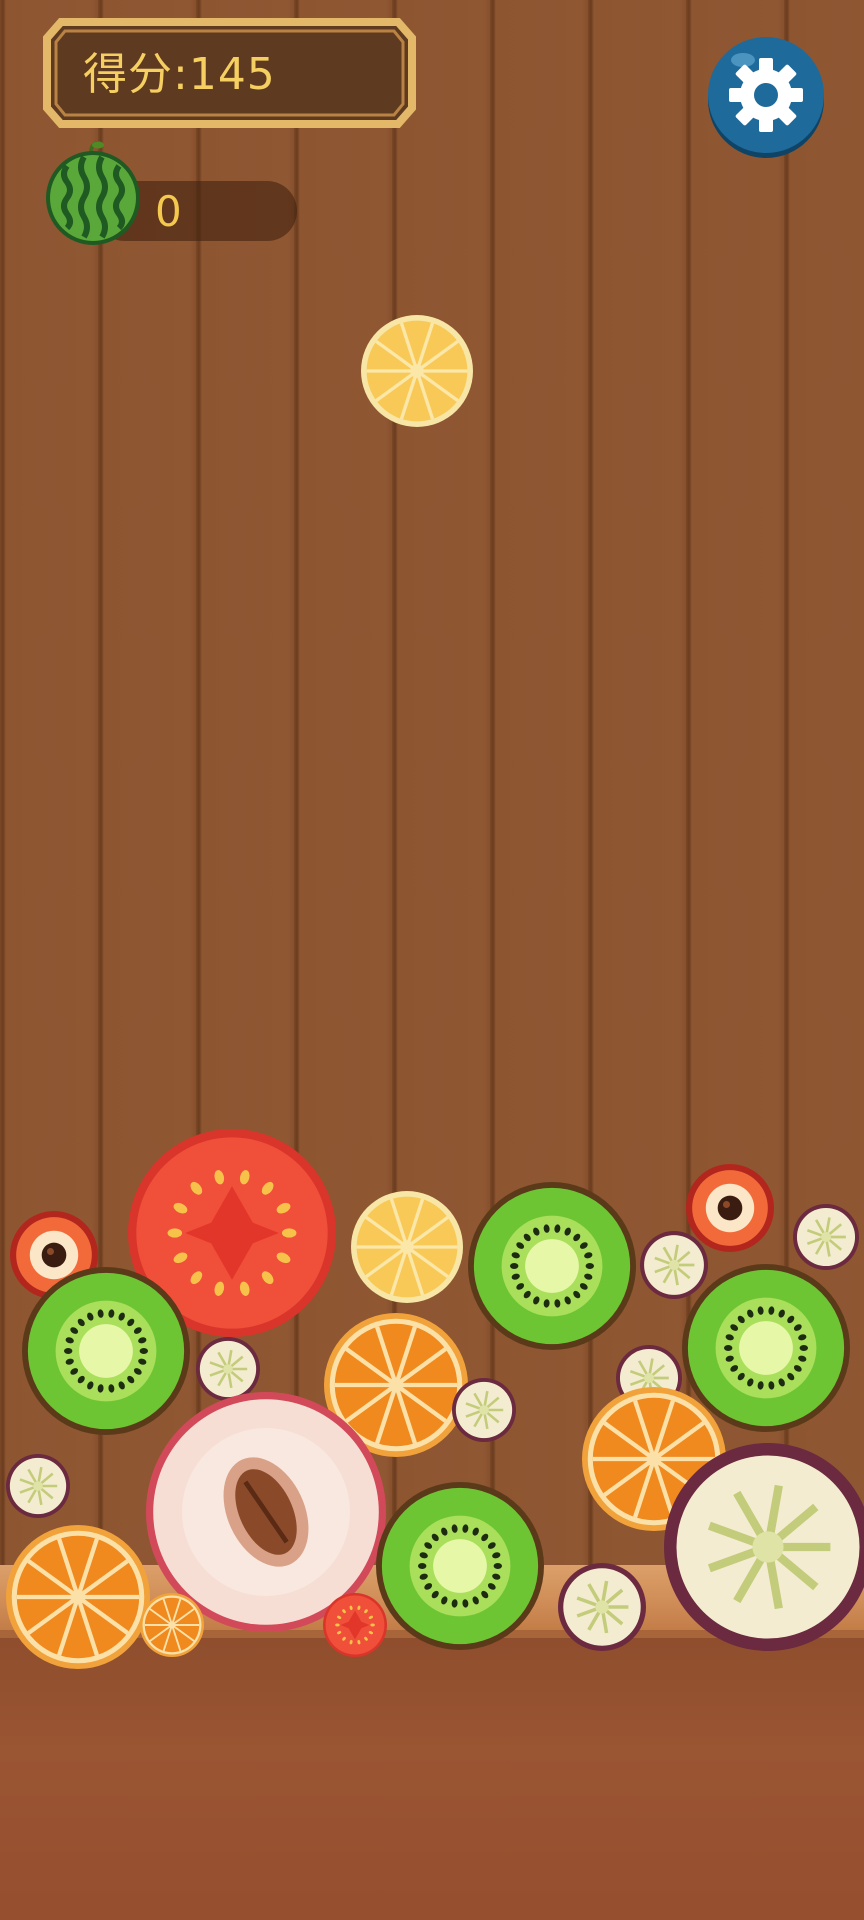  I want to click on floor, so click(432, 1779).